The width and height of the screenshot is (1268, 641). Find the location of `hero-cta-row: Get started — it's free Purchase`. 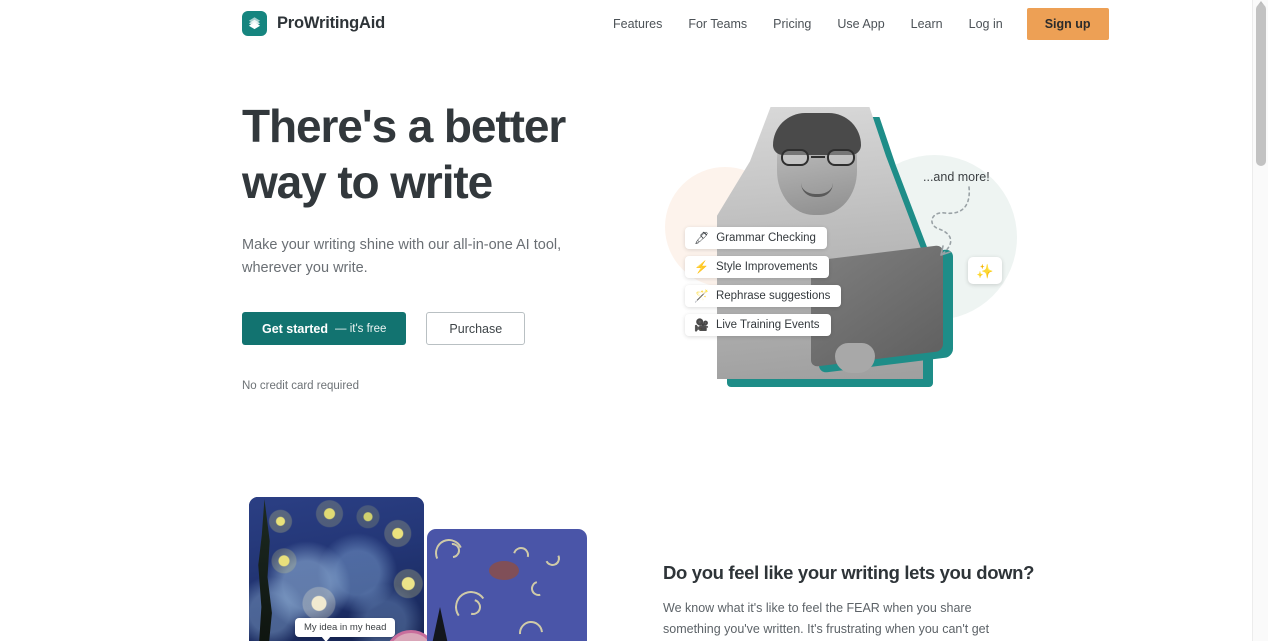

hero-cta-row: Get started — it's free Purchase is located at coordinates (442, 328).